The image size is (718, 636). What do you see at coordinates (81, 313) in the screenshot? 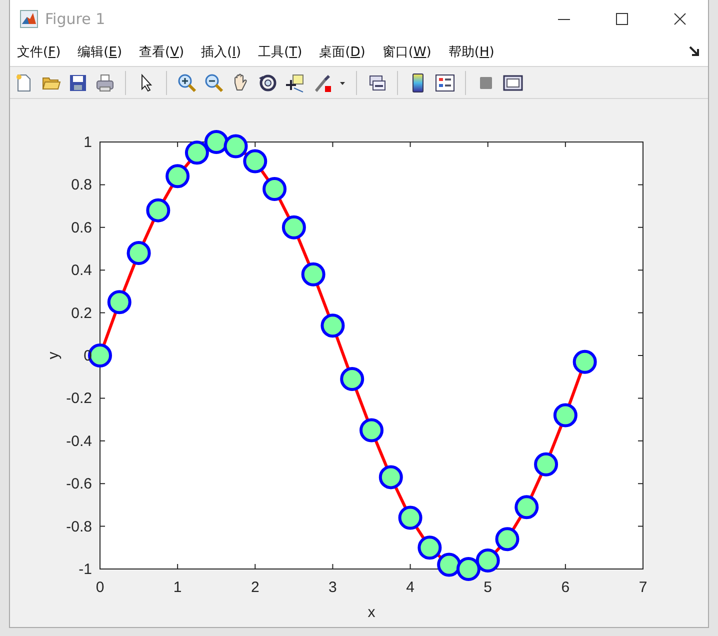
I see `y-tick-label: 0.2` at bounding box center [81, 313].